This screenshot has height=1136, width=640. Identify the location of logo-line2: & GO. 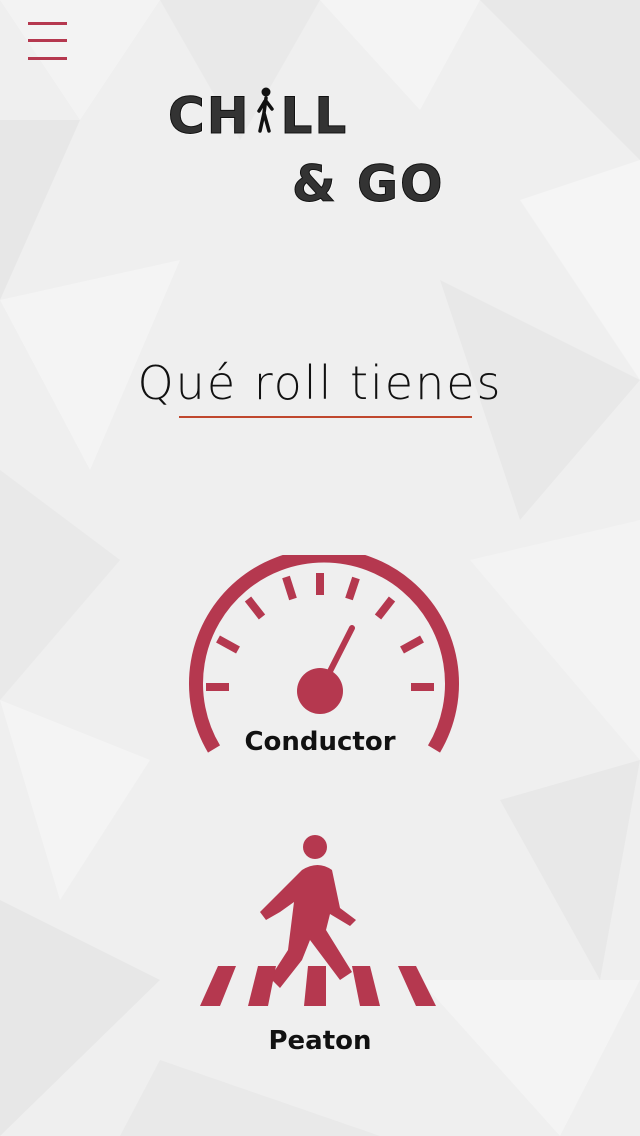
(368, 184).